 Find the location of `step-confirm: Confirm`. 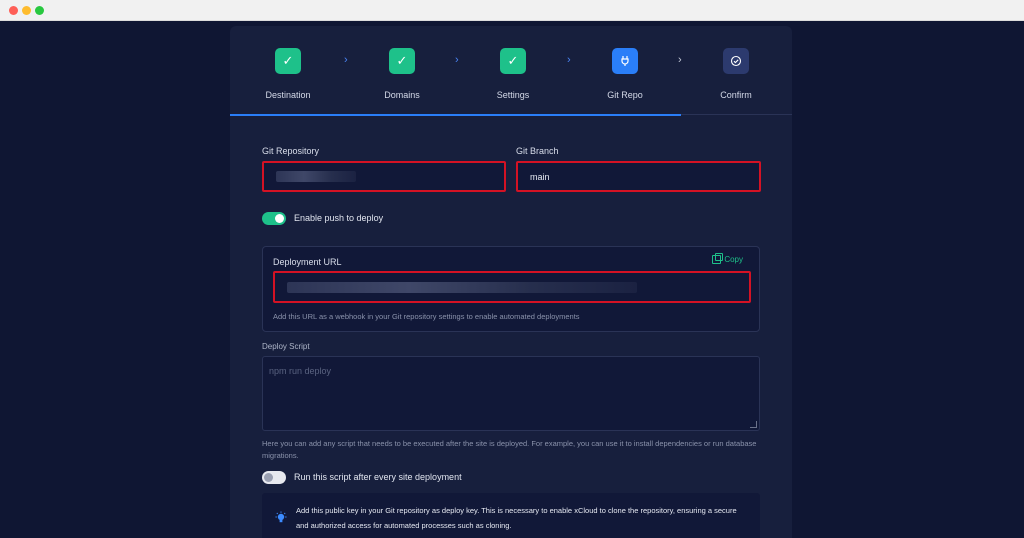

step-confirm: Confirm is located at coordinates (734, 70).